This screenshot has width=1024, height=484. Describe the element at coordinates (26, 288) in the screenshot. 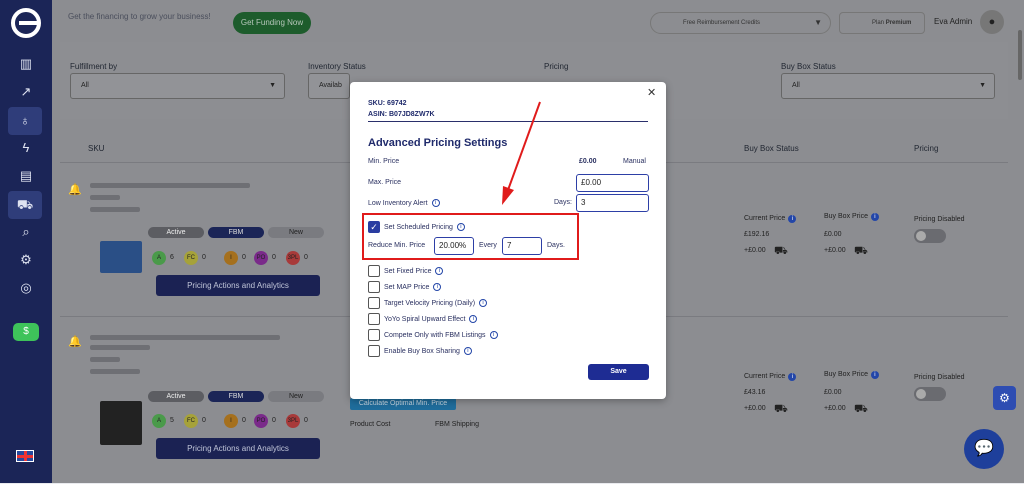

I see `support-icon: ◎` at that location.